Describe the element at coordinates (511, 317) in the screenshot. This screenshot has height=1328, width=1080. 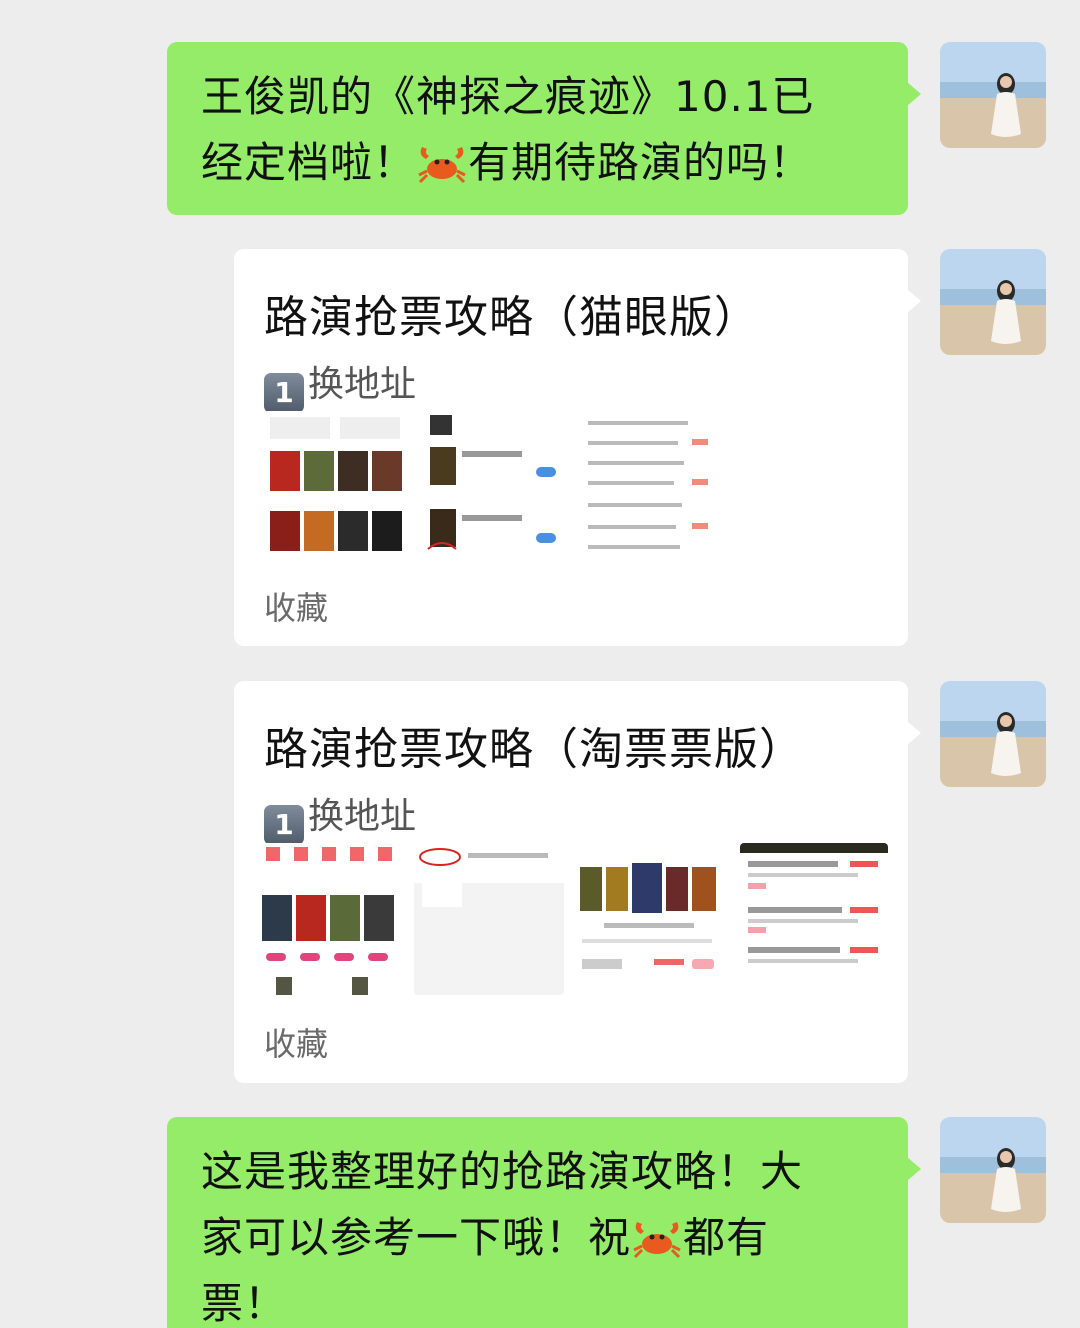
I see `note-title: 路演抢票攻略（猫眼版）` at that location.